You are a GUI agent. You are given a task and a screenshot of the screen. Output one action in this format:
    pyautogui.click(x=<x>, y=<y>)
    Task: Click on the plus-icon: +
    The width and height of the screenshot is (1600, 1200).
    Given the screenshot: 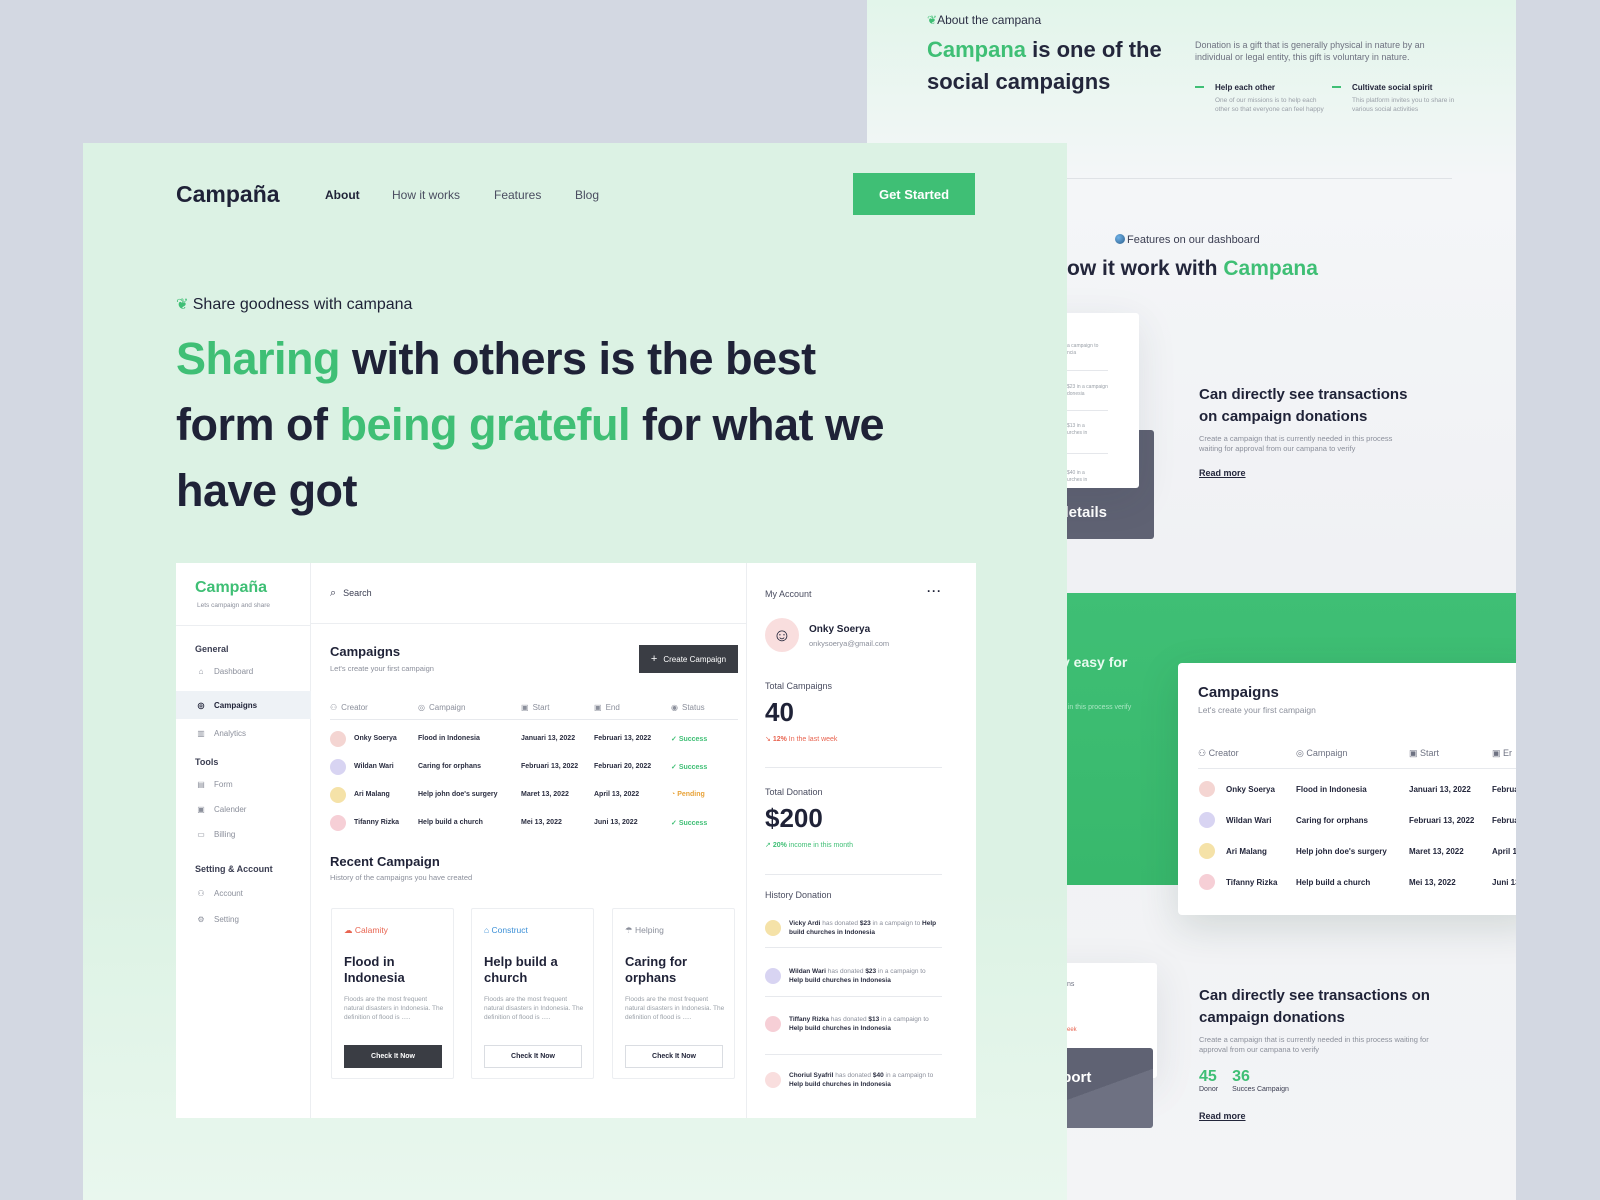 What is the action you would take?
    pyautogui.click(x=654, y=659)
    